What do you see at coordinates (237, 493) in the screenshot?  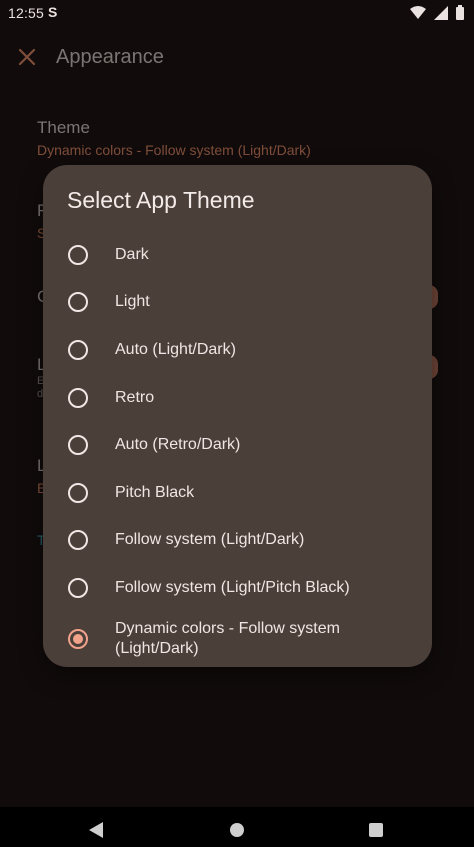 I see `theme-option-pitch-black: Pitch Black` at bounding box center [237, 493].